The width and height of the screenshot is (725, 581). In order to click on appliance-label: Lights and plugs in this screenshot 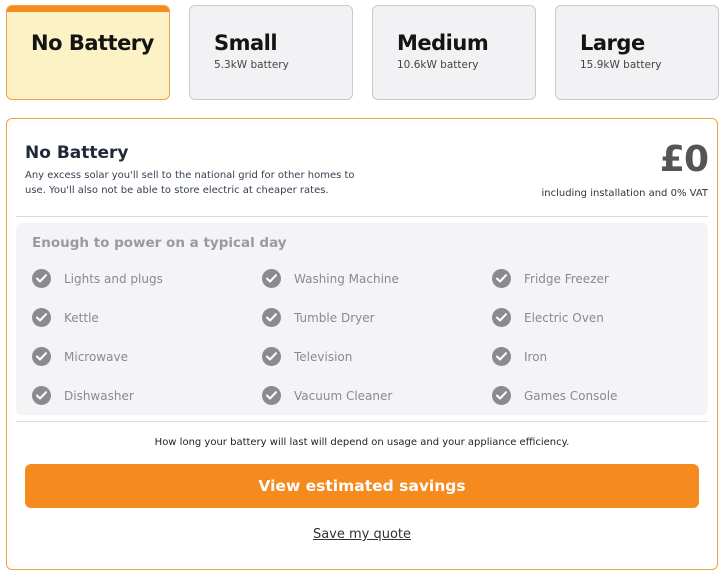, I will do `click(113, 278)`.